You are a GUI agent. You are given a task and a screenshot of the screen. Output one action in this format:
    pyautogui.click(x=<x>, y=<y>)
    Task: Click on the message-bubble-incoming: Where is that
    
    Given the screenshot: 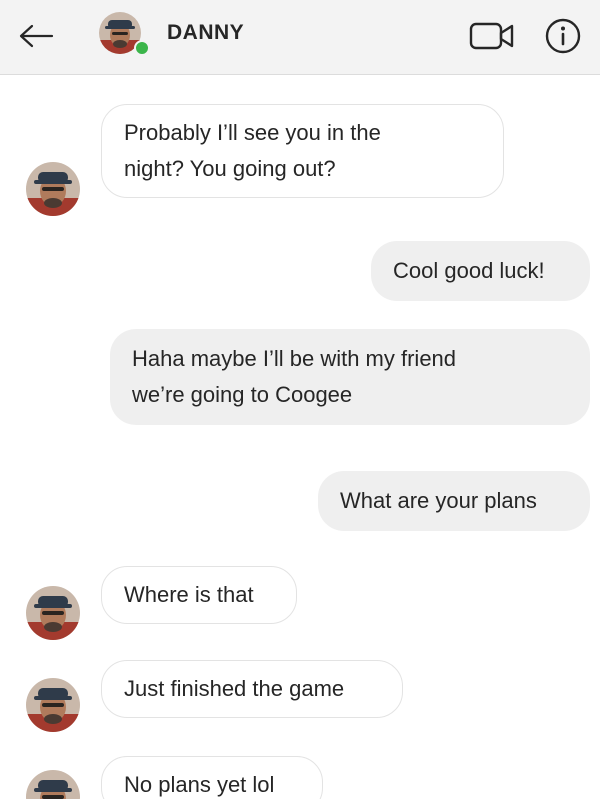 What is the action you would take?
    pyautogui.click(x=199, y=595)
    